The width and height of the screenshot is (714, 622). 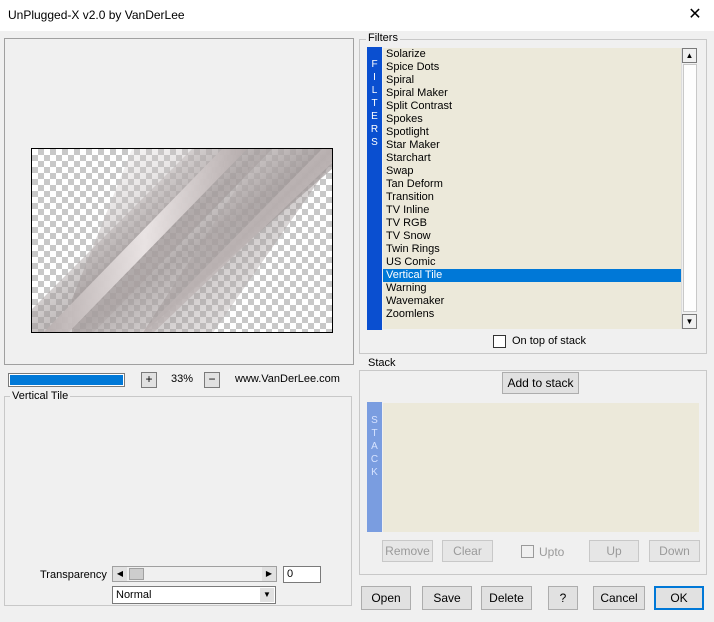 What do you see at coordinates (182, 379) in the screenshot?
I see `zoom-level: 33%` at bounding box center [182, 379].